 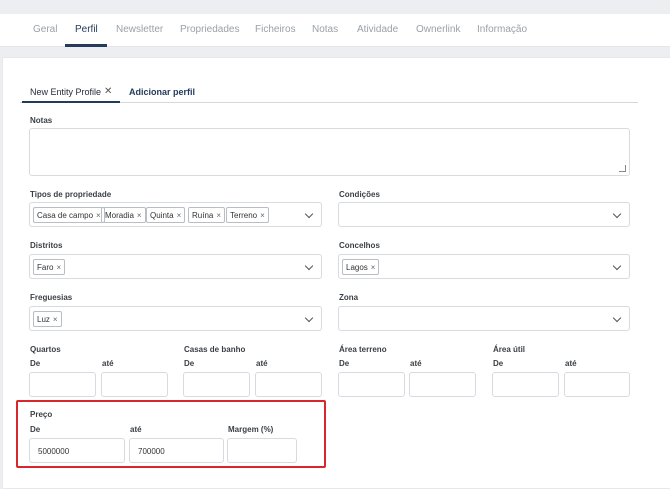 What do you see at coordinates (134, 384) in the screenshot?
I see `quartos-ate-input` at bounding box center [134, 384].